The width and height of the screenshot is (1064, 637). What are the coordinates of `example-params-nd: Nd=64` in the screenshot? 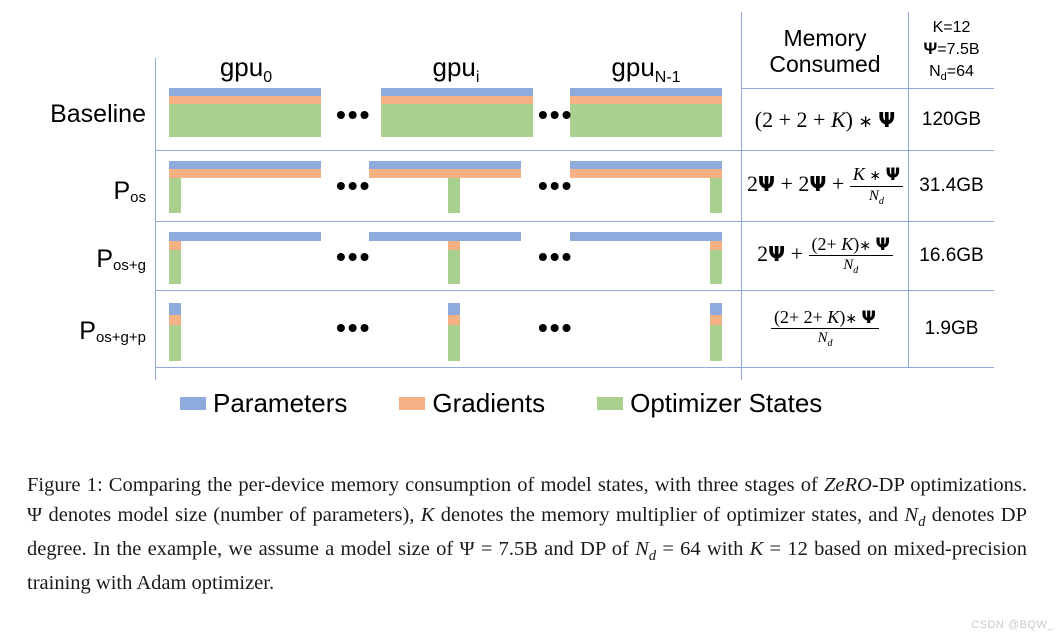 It's located at (951, 73).